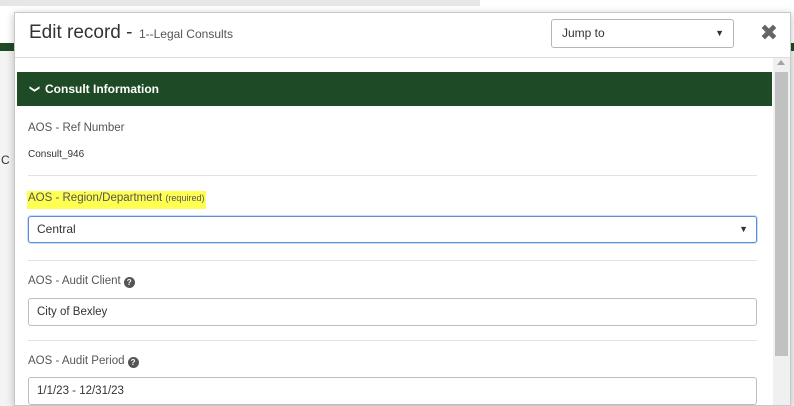  I want to click on required-indicator: (required), so click(185, 198).